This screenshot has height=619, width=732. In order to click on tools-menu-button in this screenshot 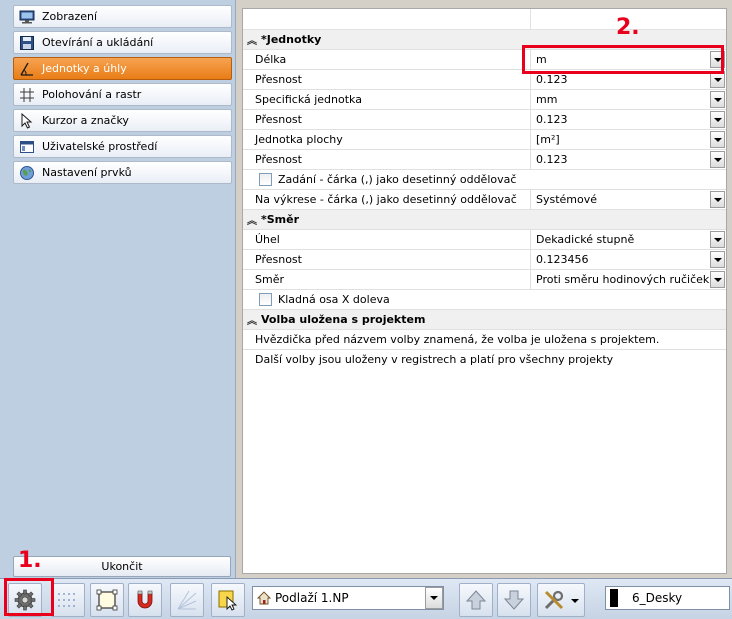, I will do `click(561, 600)`.